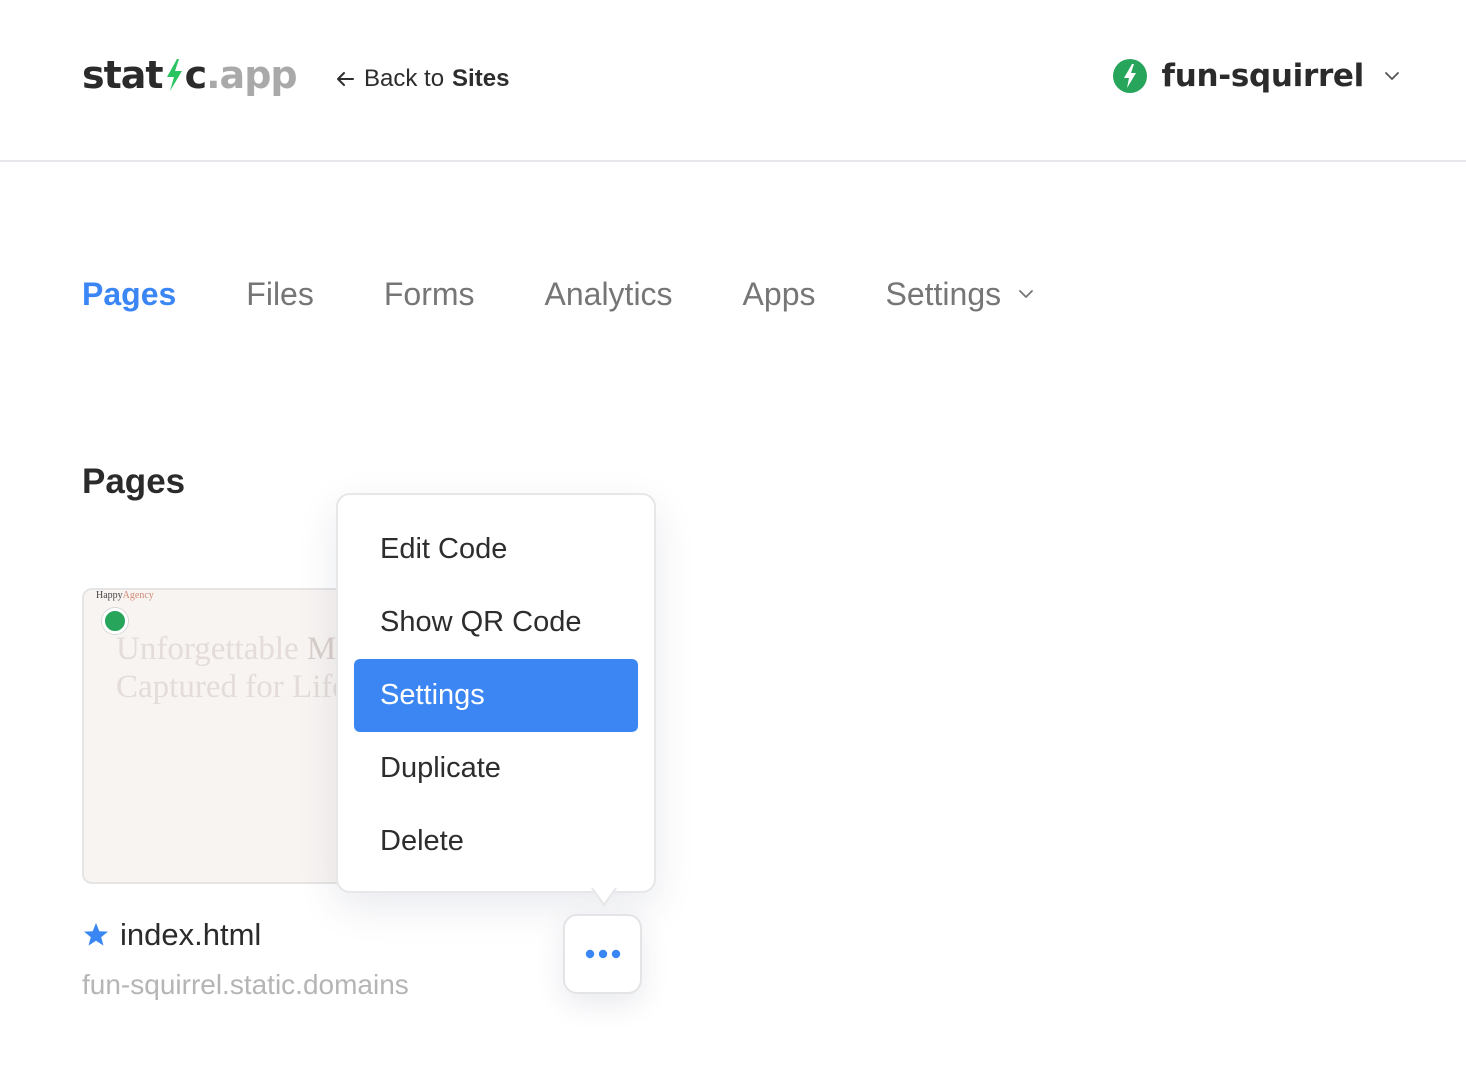 The image size is (1466, 1072). What do you see at coordinates (481, 78) in the screenshot?
I see `back-link-target: Sites` at bounding box center [481, 78].